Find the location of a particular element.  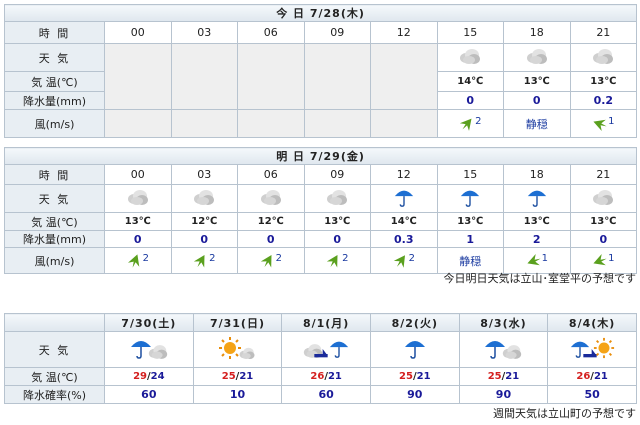

temp-low: 24 is located at coordinates (157, 376).